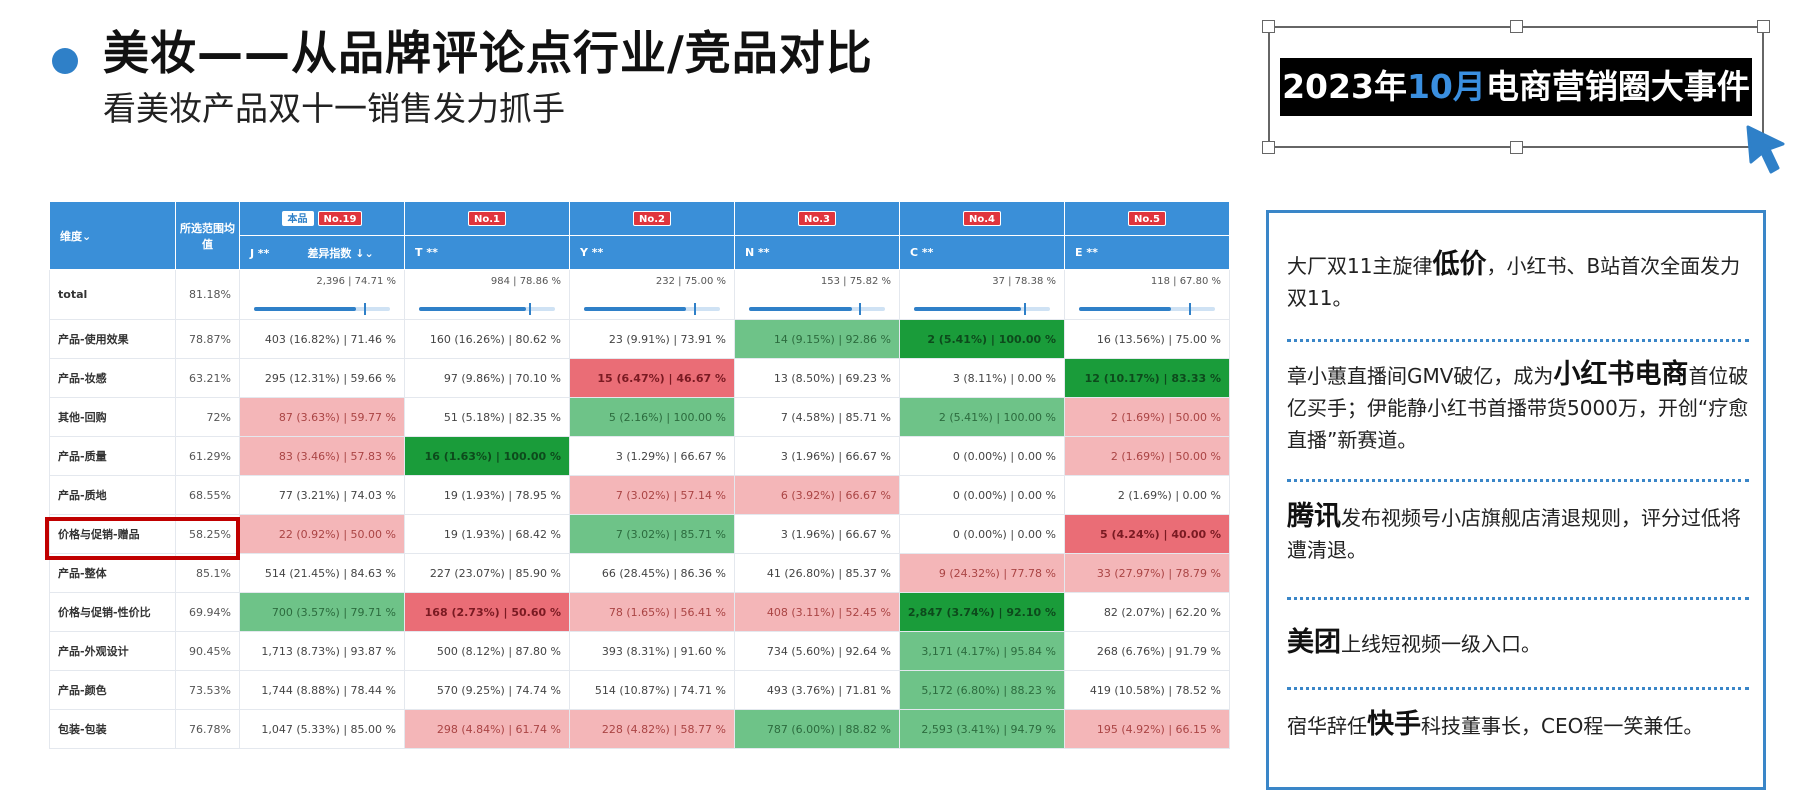 The image size is (1799, 801). I want to click on data-cell: 227 (23.07%) | 85.90 %, so click(487, 573).